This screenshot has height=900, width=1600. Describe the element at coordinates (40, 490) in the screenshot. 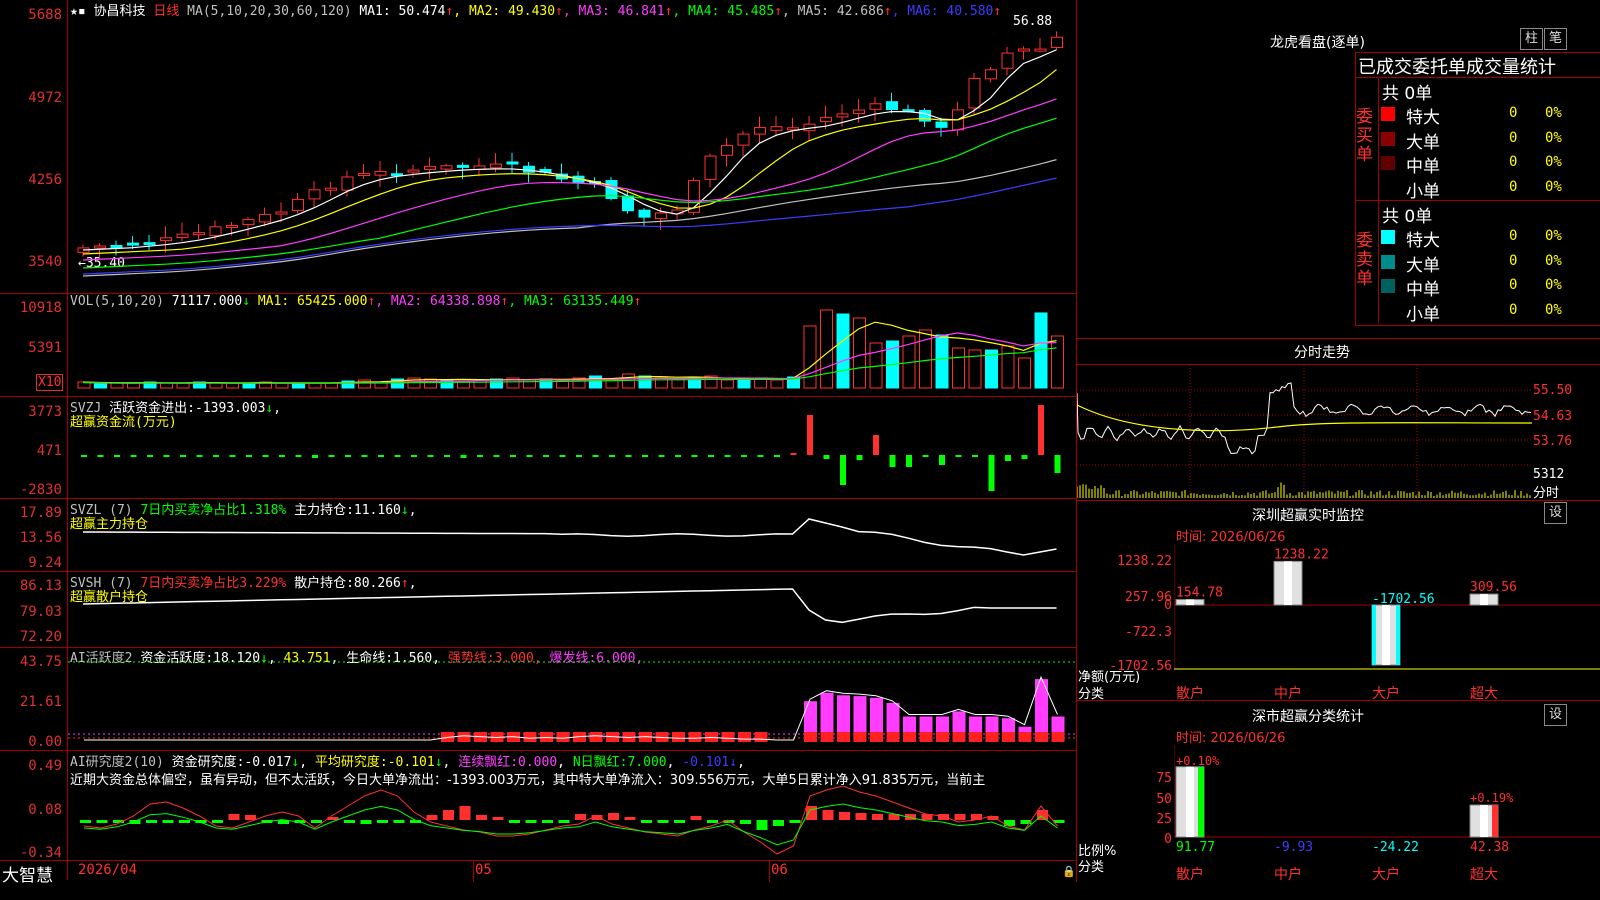

I see `svzj-axis-label: -2830` at that location.